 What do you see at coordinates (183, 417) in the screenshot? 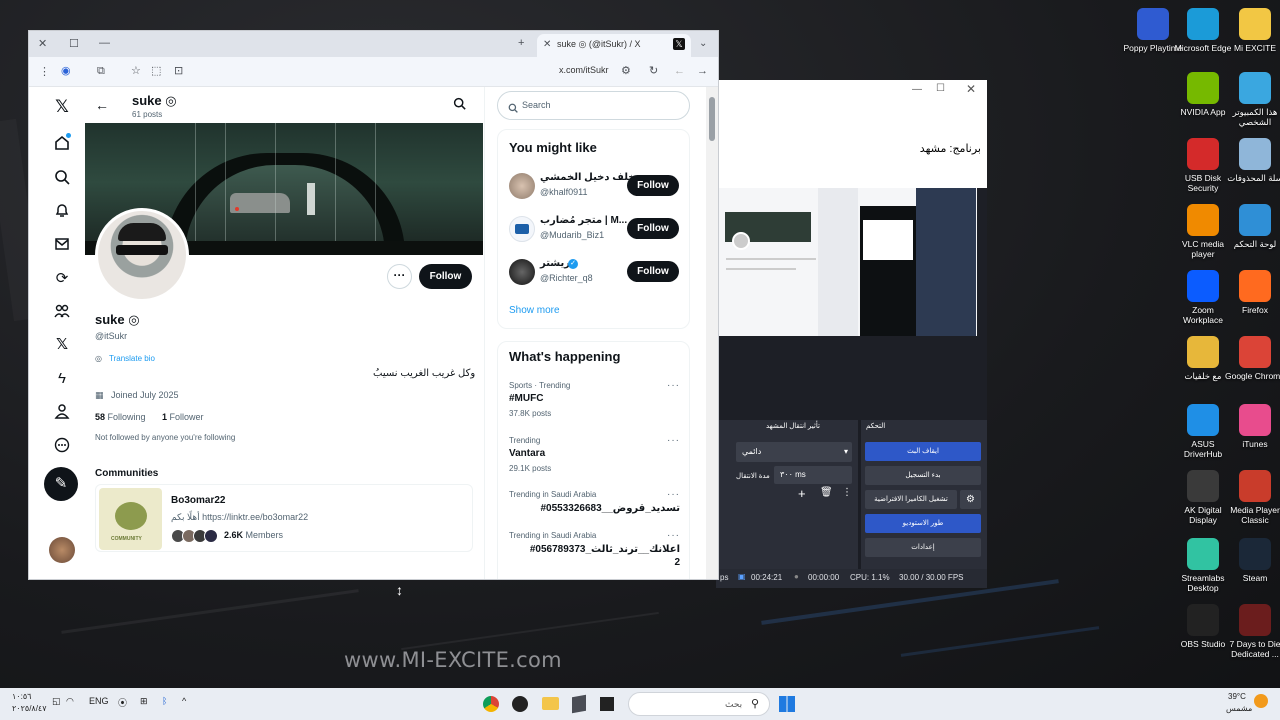
I see `followers-link: 1 Follower` at bounding box center [183, 417].